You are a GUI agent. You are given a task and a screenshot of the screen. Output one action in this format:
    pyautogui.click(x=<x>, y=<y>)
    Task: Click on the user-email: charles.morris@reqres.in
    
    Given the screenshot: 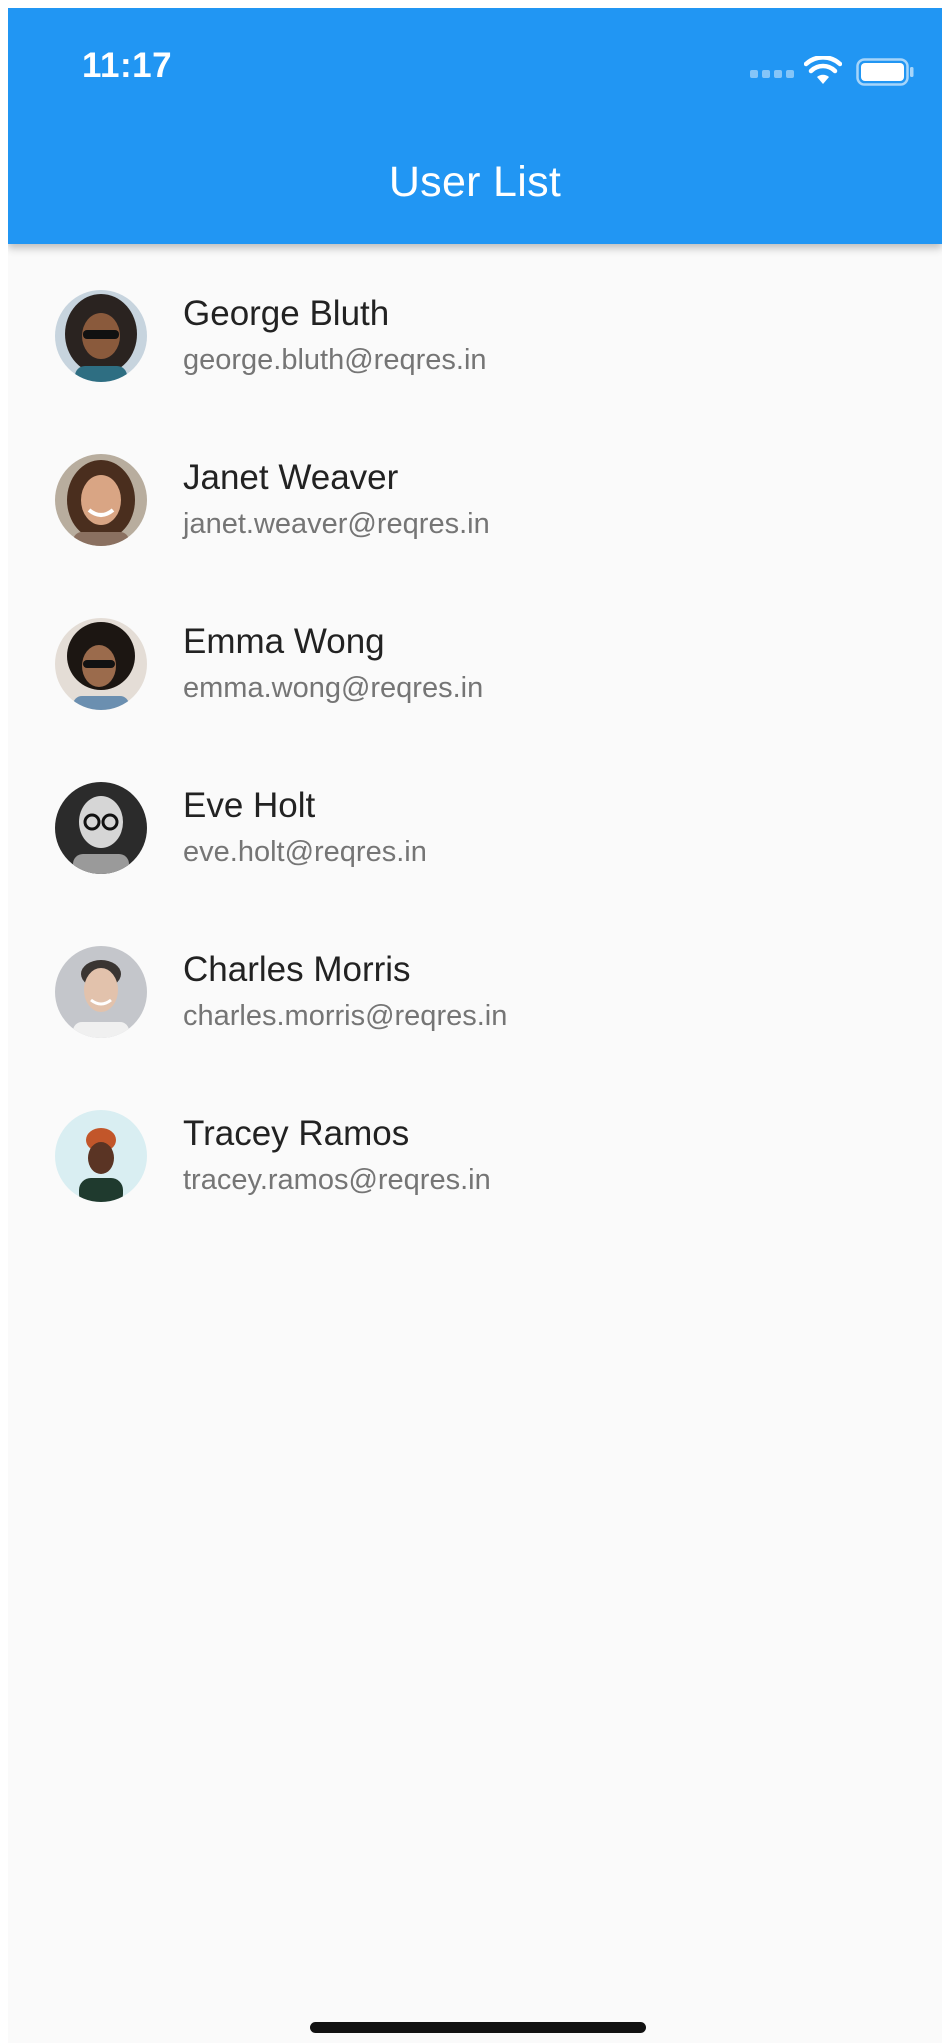 What is the action you would take?
    pyautogui.click(x=345, y=1016)
    